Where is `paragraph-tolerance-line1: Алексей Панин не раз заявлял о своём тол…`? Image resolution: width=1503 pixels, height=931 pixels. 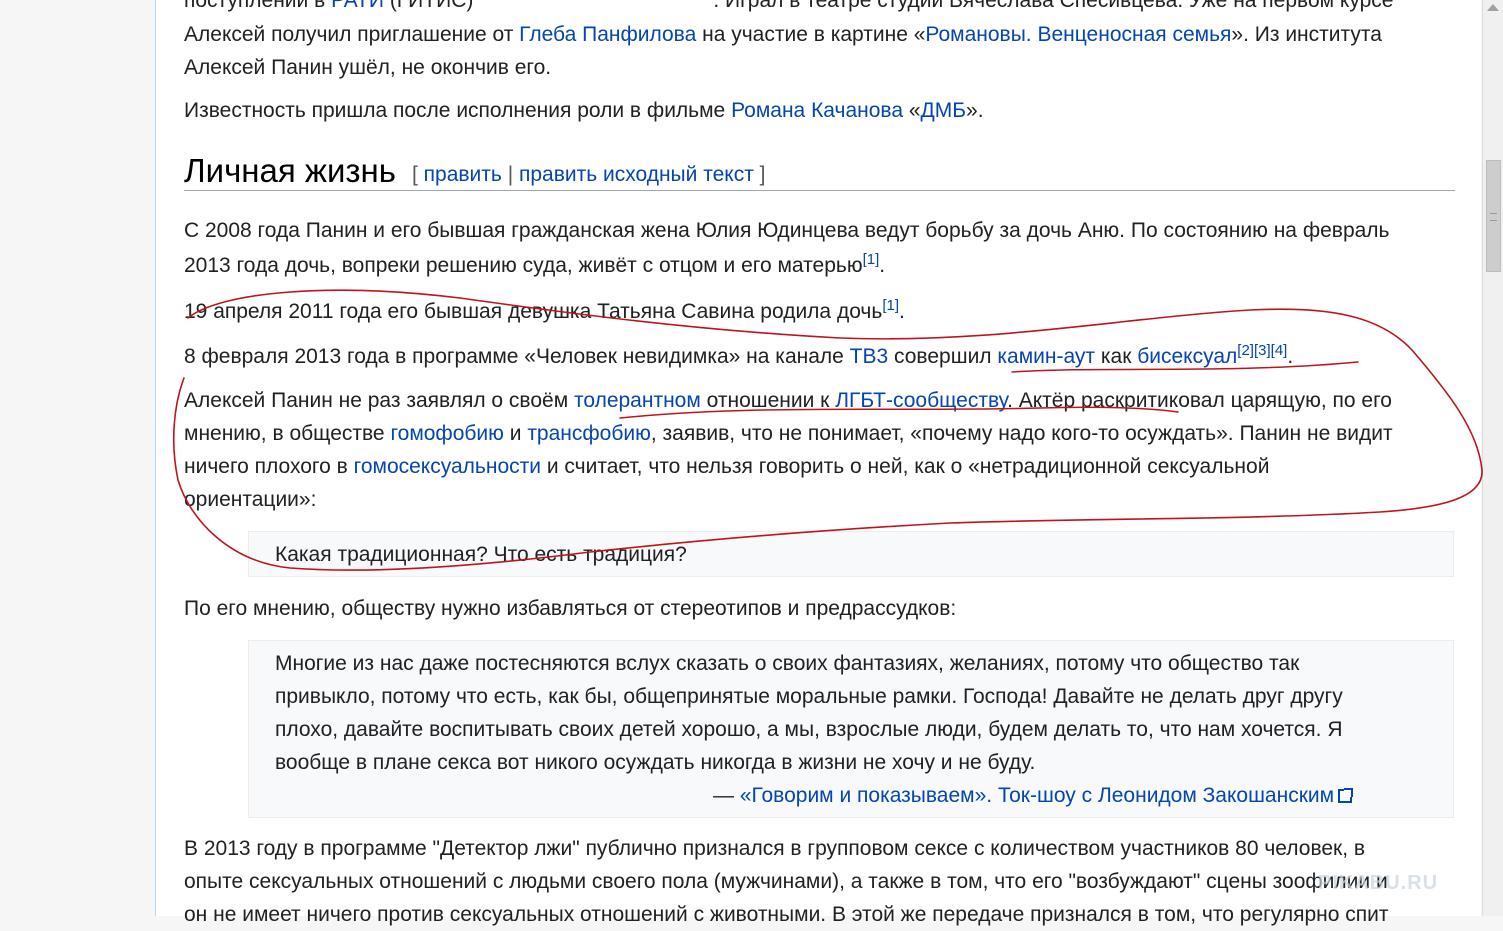
paragraph-tolerance-line1: Алексей Панин не раз заявлял о своём тол… is located at coordinates (788, 400).